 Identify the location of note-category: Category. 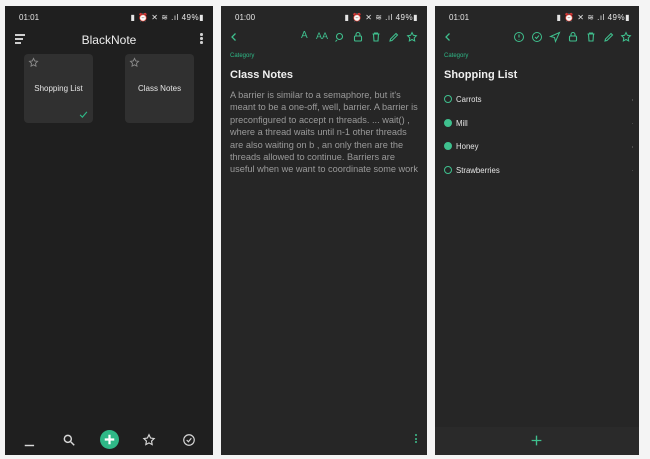
(242, 56).